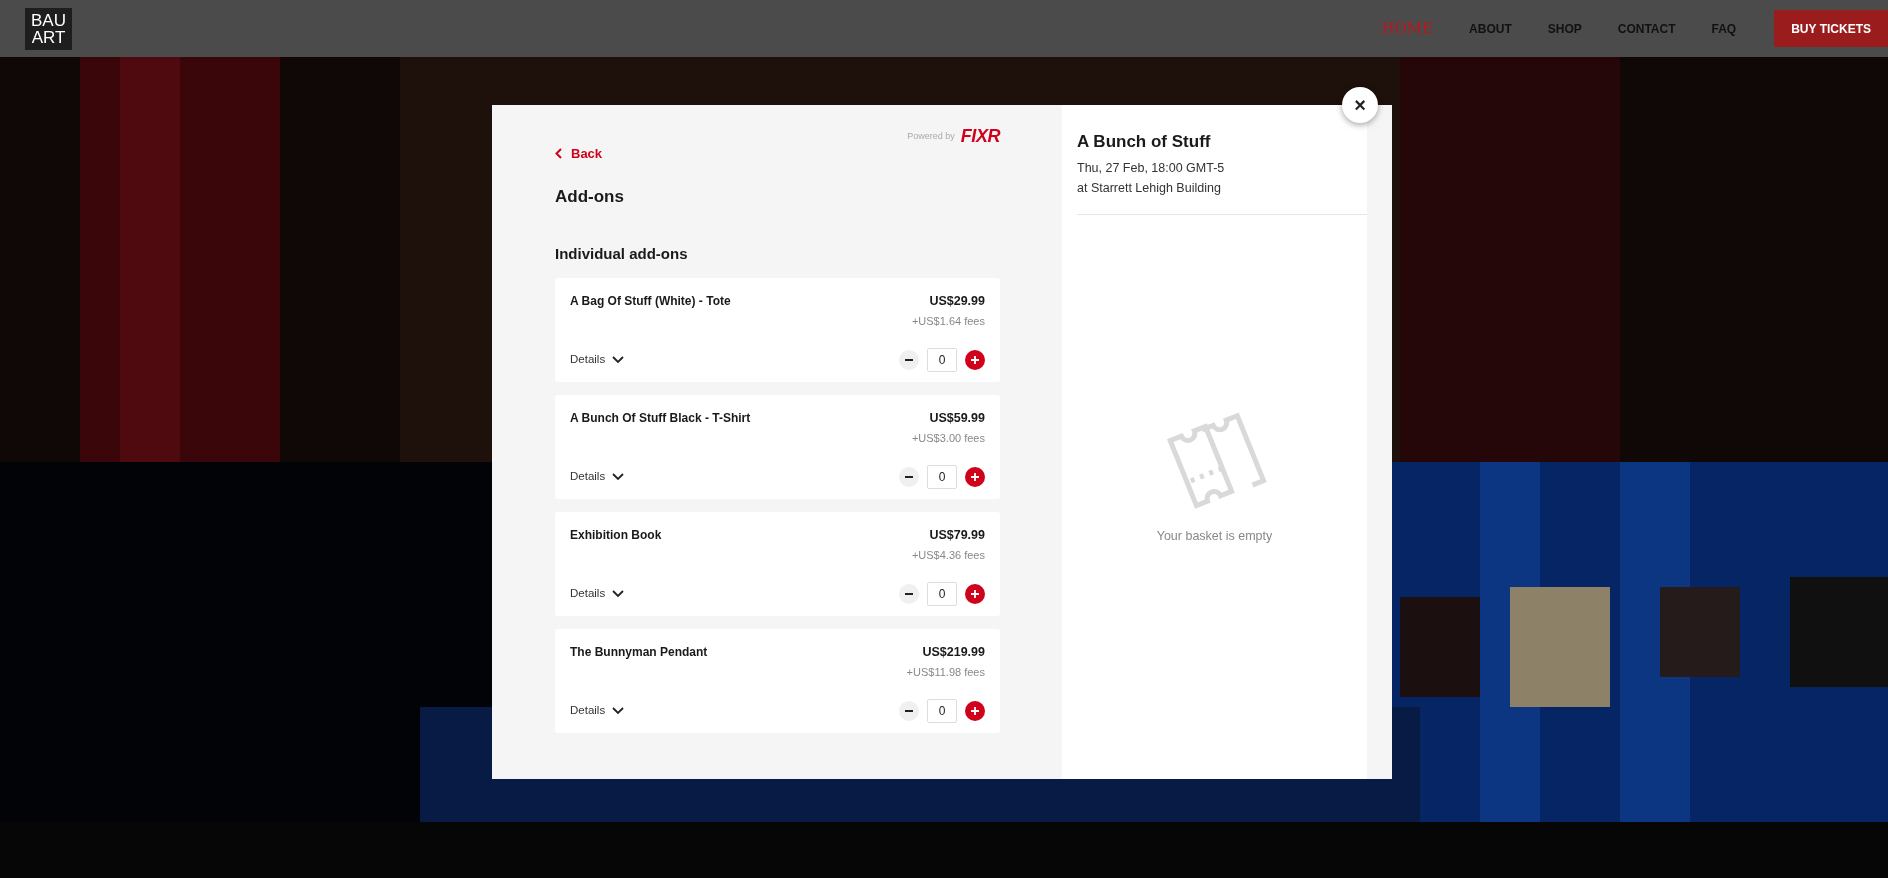 This screenshot has height=878, width=1888. I want to click on logo: BAU ART, so click(48, 28).